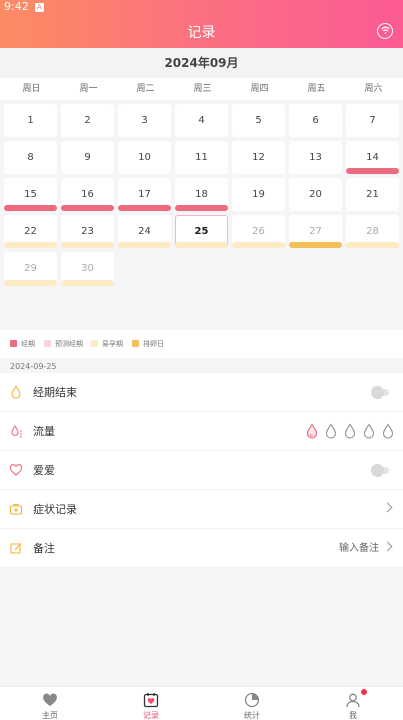  What do you see at coordinates (315, 245) in the screenshot?
I see `ovulation-bar` at bounding box center [315, 245].